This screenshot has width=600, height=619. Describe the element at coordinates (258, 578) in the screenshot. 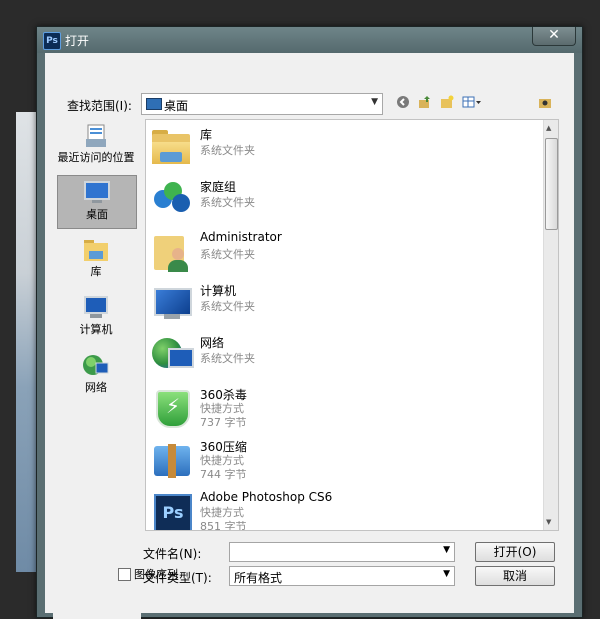

I see `filetype-value: 所有格式` at that location.